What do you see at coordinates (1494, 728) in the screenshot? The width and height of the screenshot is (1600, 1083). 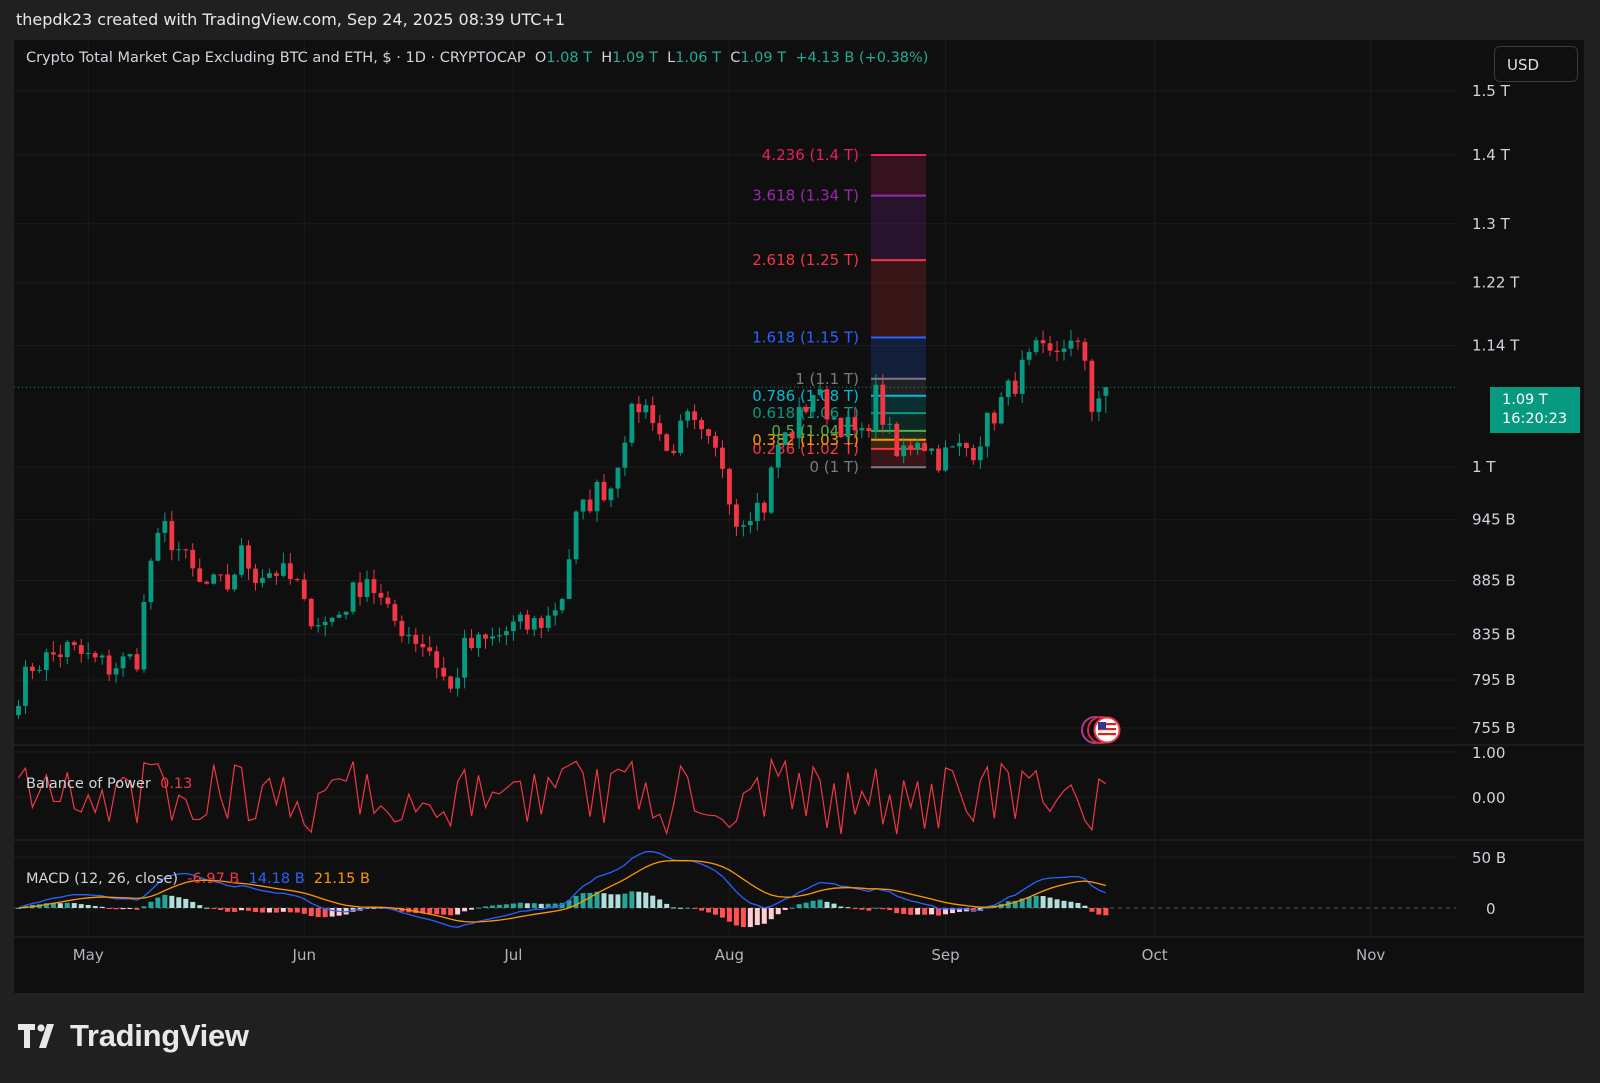 I see `y-axis-label: 755 B` at bounding box center [1494, 728].